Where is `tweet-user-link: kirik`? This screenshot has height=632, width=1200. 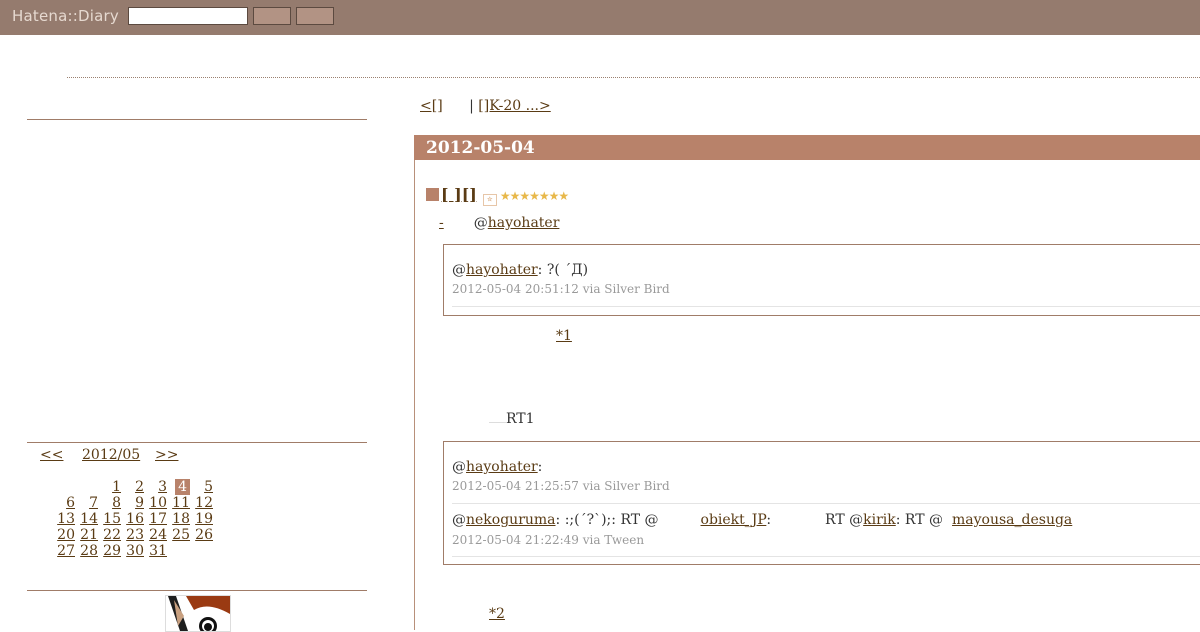
tweet-user-link: kirik is located at coordinates (879, 520).